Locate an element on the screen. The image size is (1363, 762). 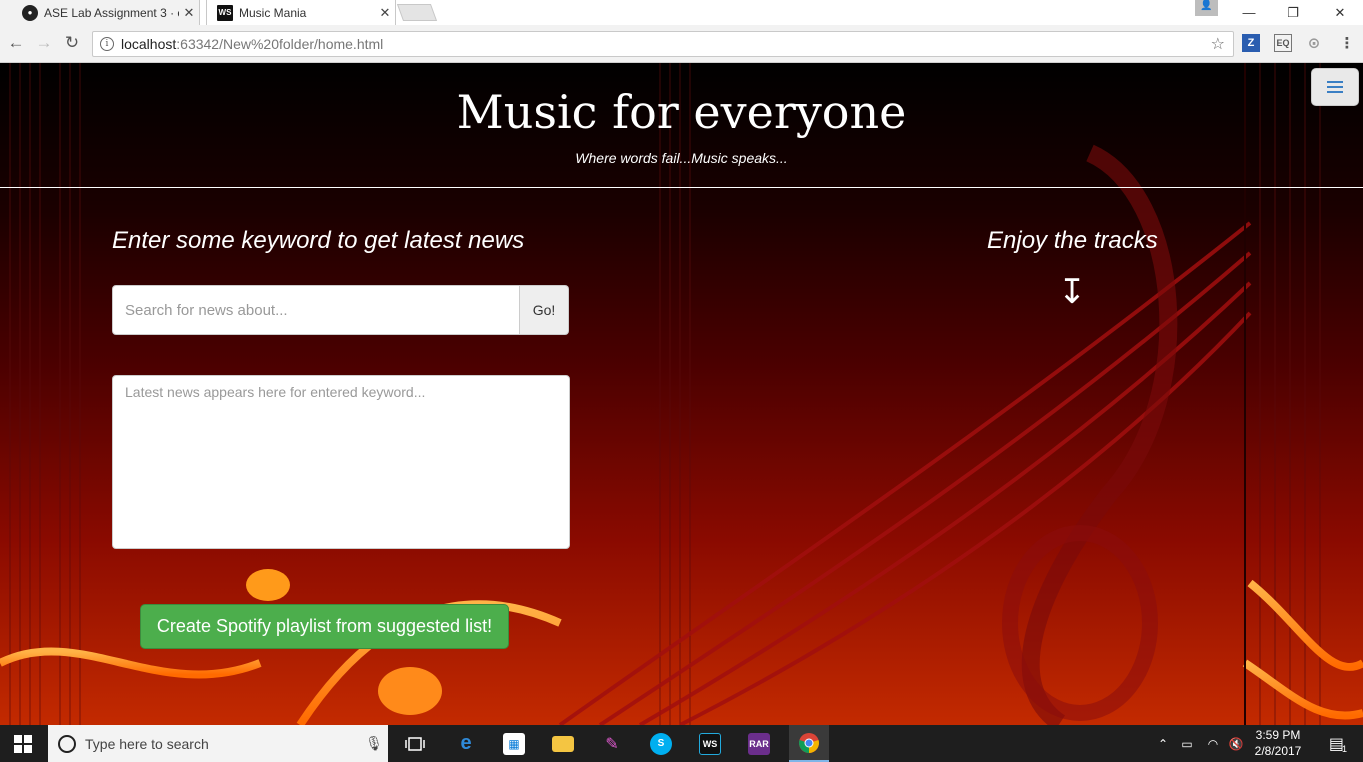
url-host: localhost is located at coordinates (149, 44).